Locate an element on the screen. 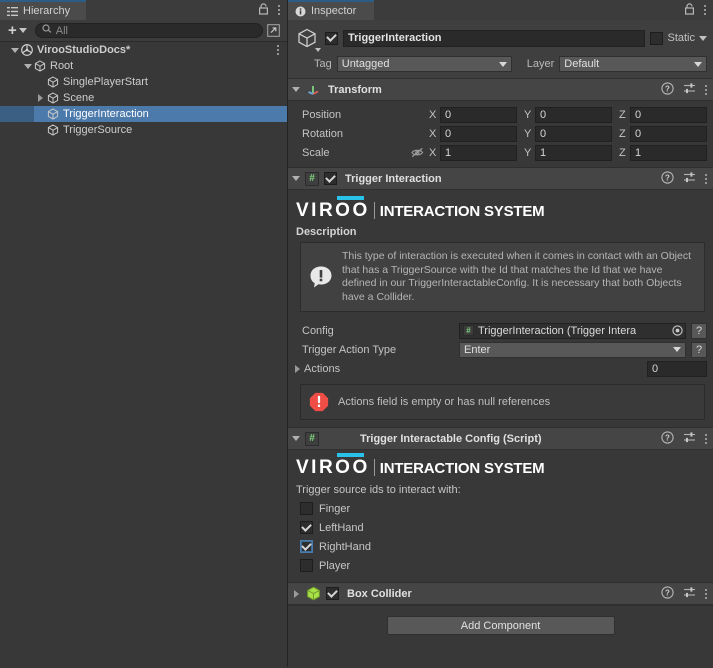 This screenshot has height=668, width=713. actions-count-input: 0 is located at coordinates (677, 368).